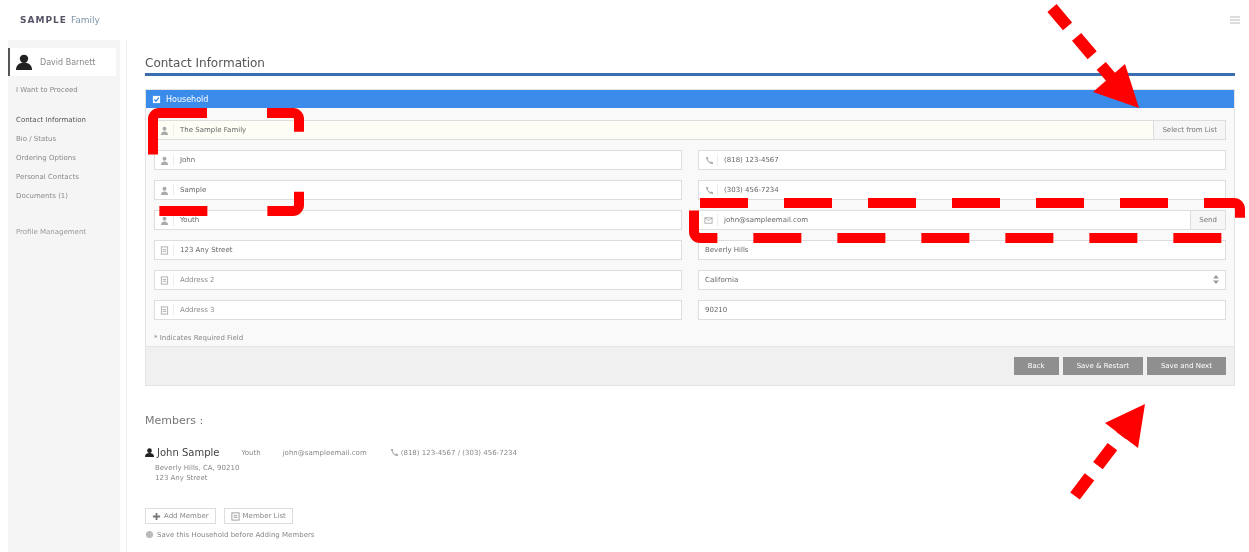  I want to click on menu-icon, so click(1235, 20).